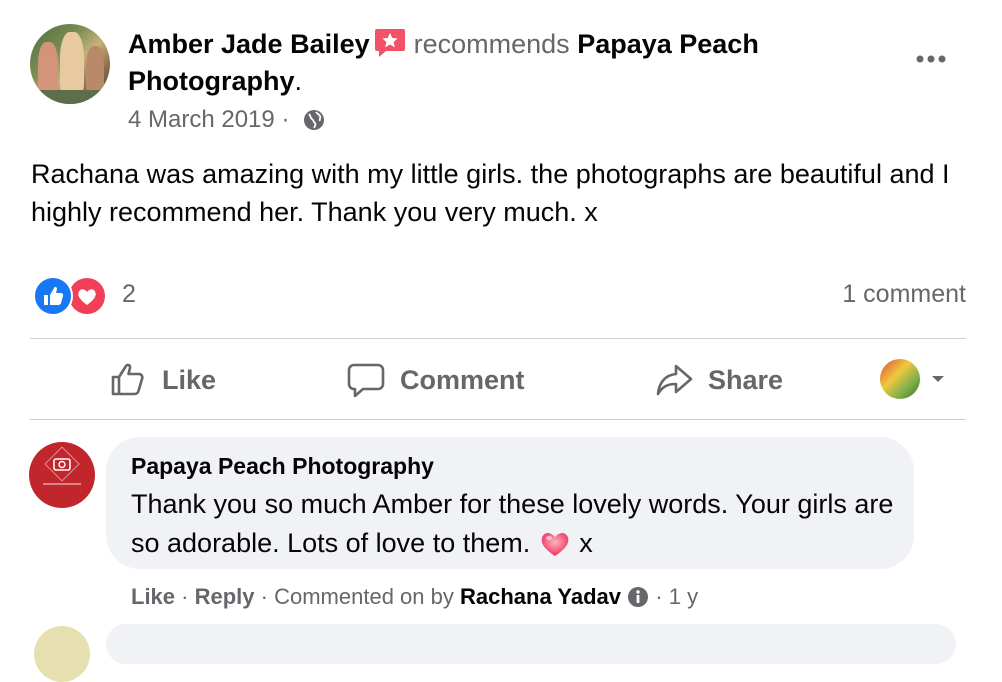  What do you see at coordinates (938, 379) in the screenshot?
I see `chevron-down-icon` at bounding box center [938, 379].